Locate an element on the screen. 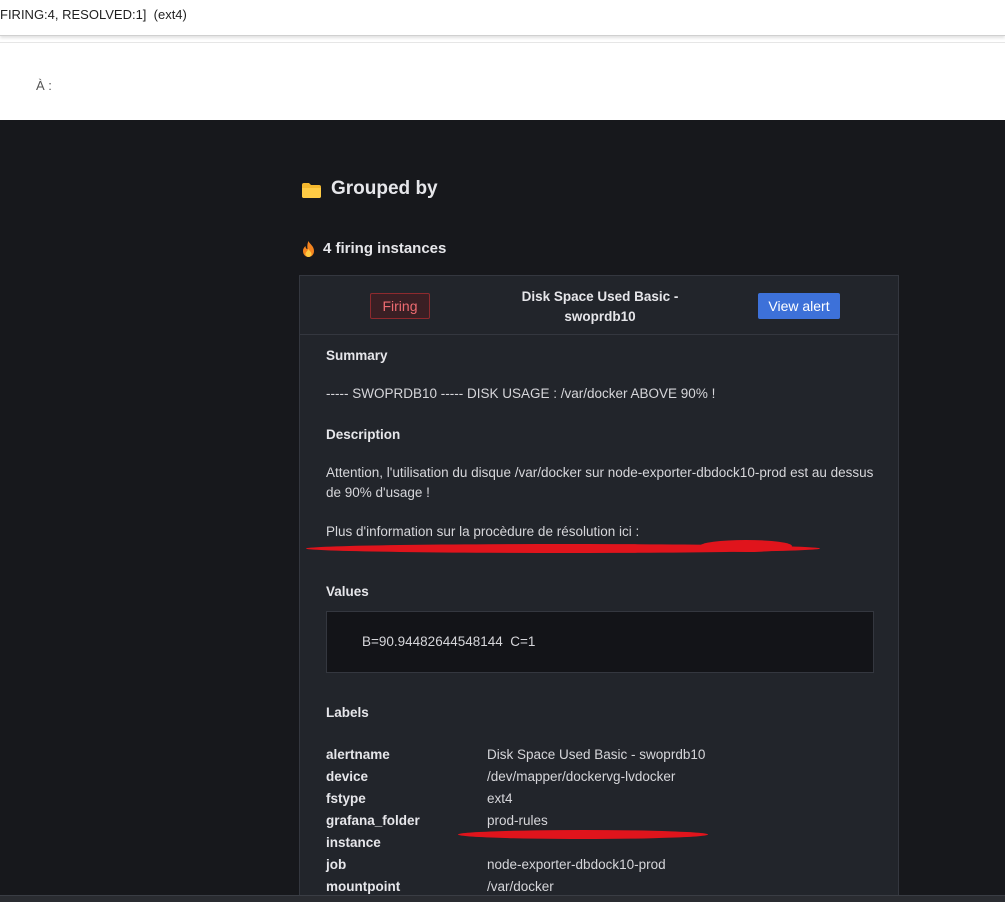 The image size is (1005, 902). to-recipient-label: À : is located at coordinates (44, 85).